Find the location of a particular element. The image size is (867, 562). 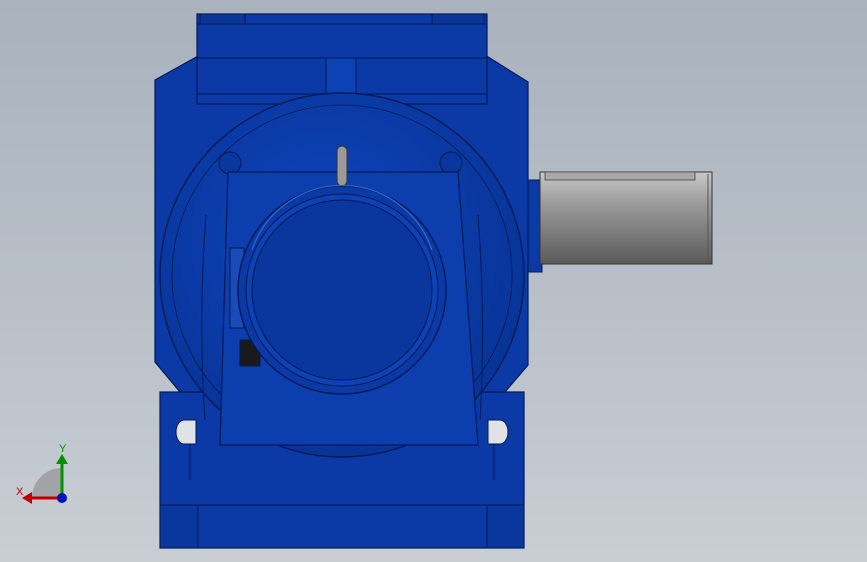

output-shaft is located at coordinates (619, 222).